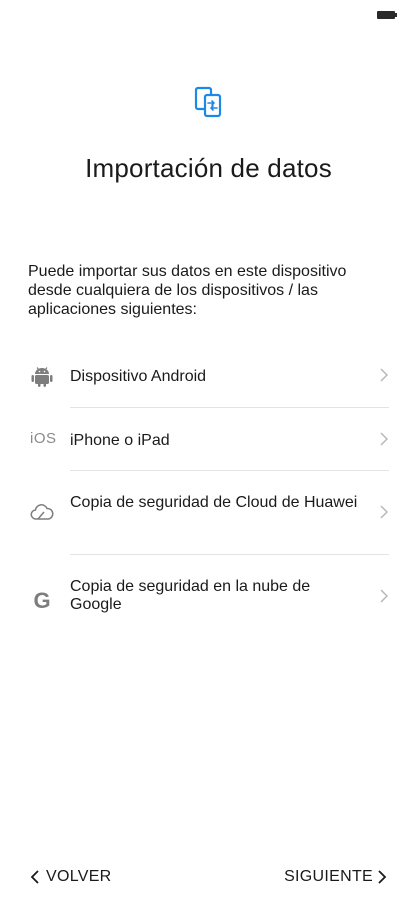  What do you see at coordinates (79, 876) in the screenshot?
I see `back-label: VOLVER` at bounding box center [79, 876].